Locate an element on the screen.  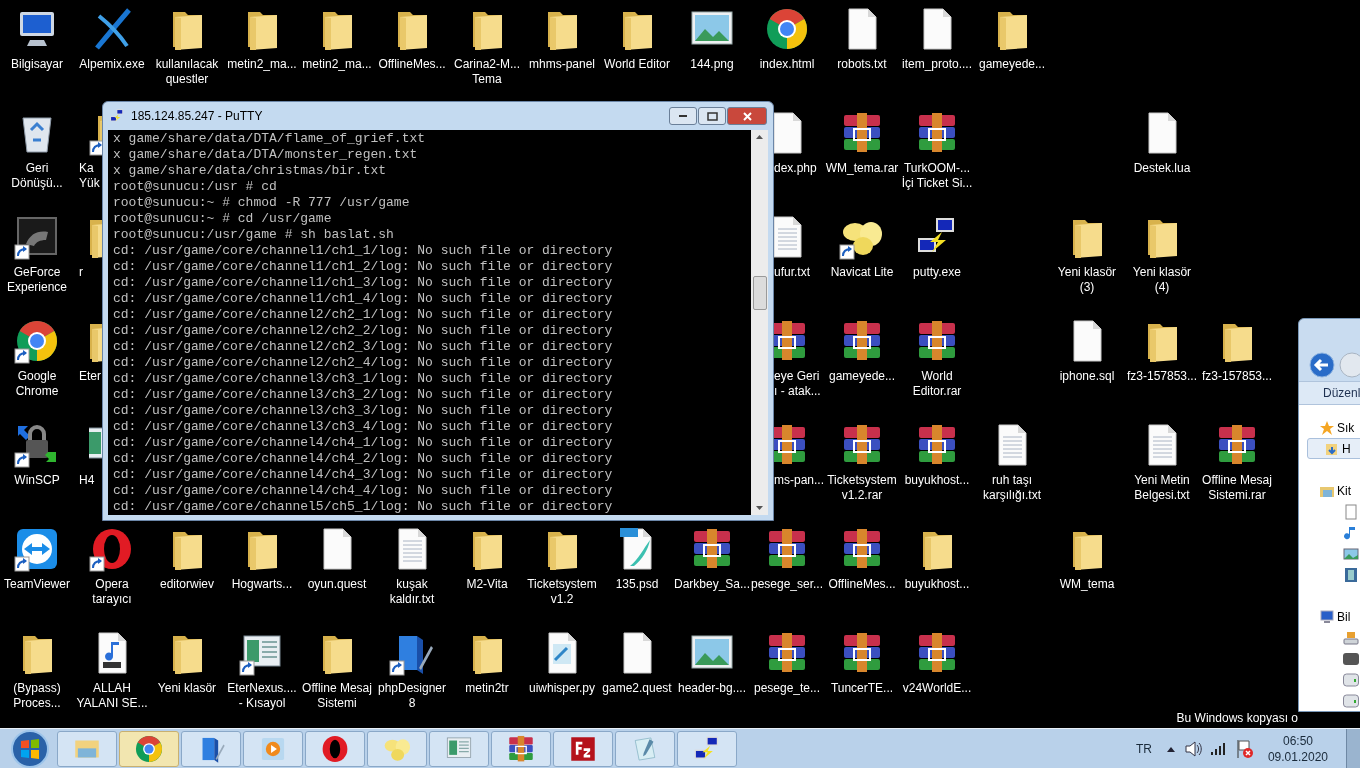
desktop-item: WinSCP is located at coordinates (37, 455).